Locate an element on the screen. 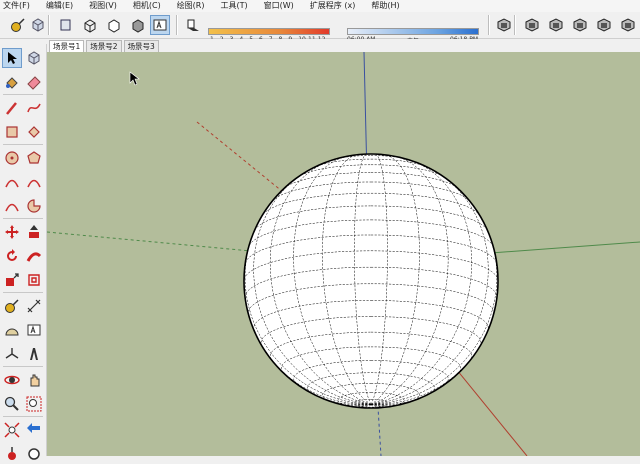 The width and height of the screenshot is (640, 464). rotate-tool is located at coordinates (12, 256).